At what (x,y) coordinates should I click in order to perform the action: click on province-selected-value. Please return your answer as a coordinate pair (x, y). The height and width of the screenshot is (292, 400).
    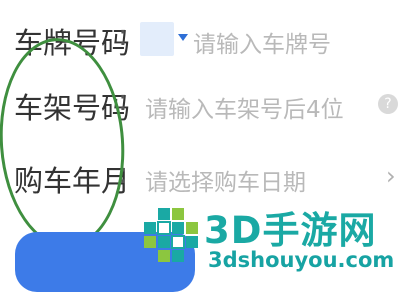
    Looking at the image, I should click on (157, 39).